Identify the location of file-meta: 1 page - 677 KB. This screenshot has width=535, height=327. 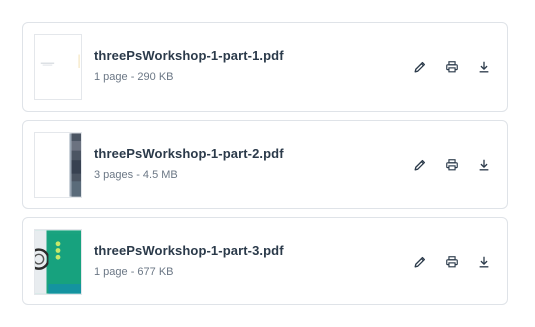
(134, 272).